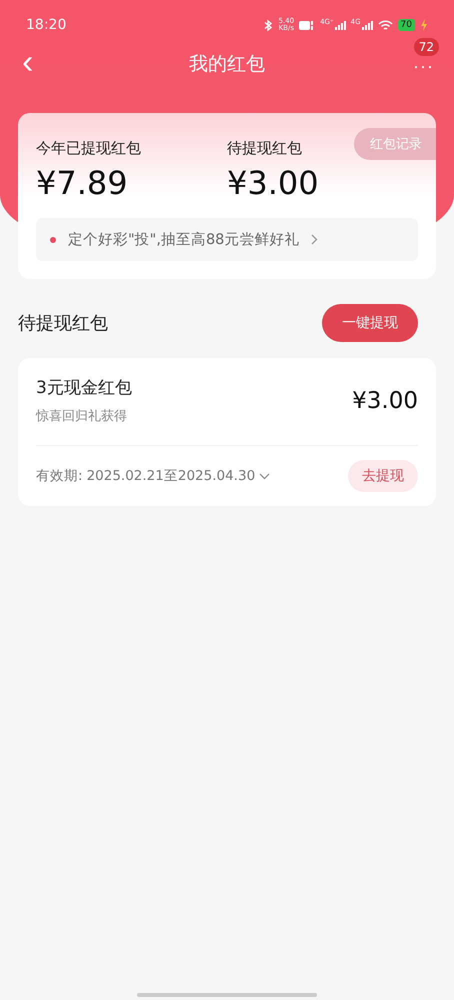 The height and width of the screenshot is (1000, 454). What do you see at coordinates (184, 239) in the screenshot?
I see `promo-text: 定个好彩"投",抽至高88元尝鲜好礼` at bounding box center [184, 239].